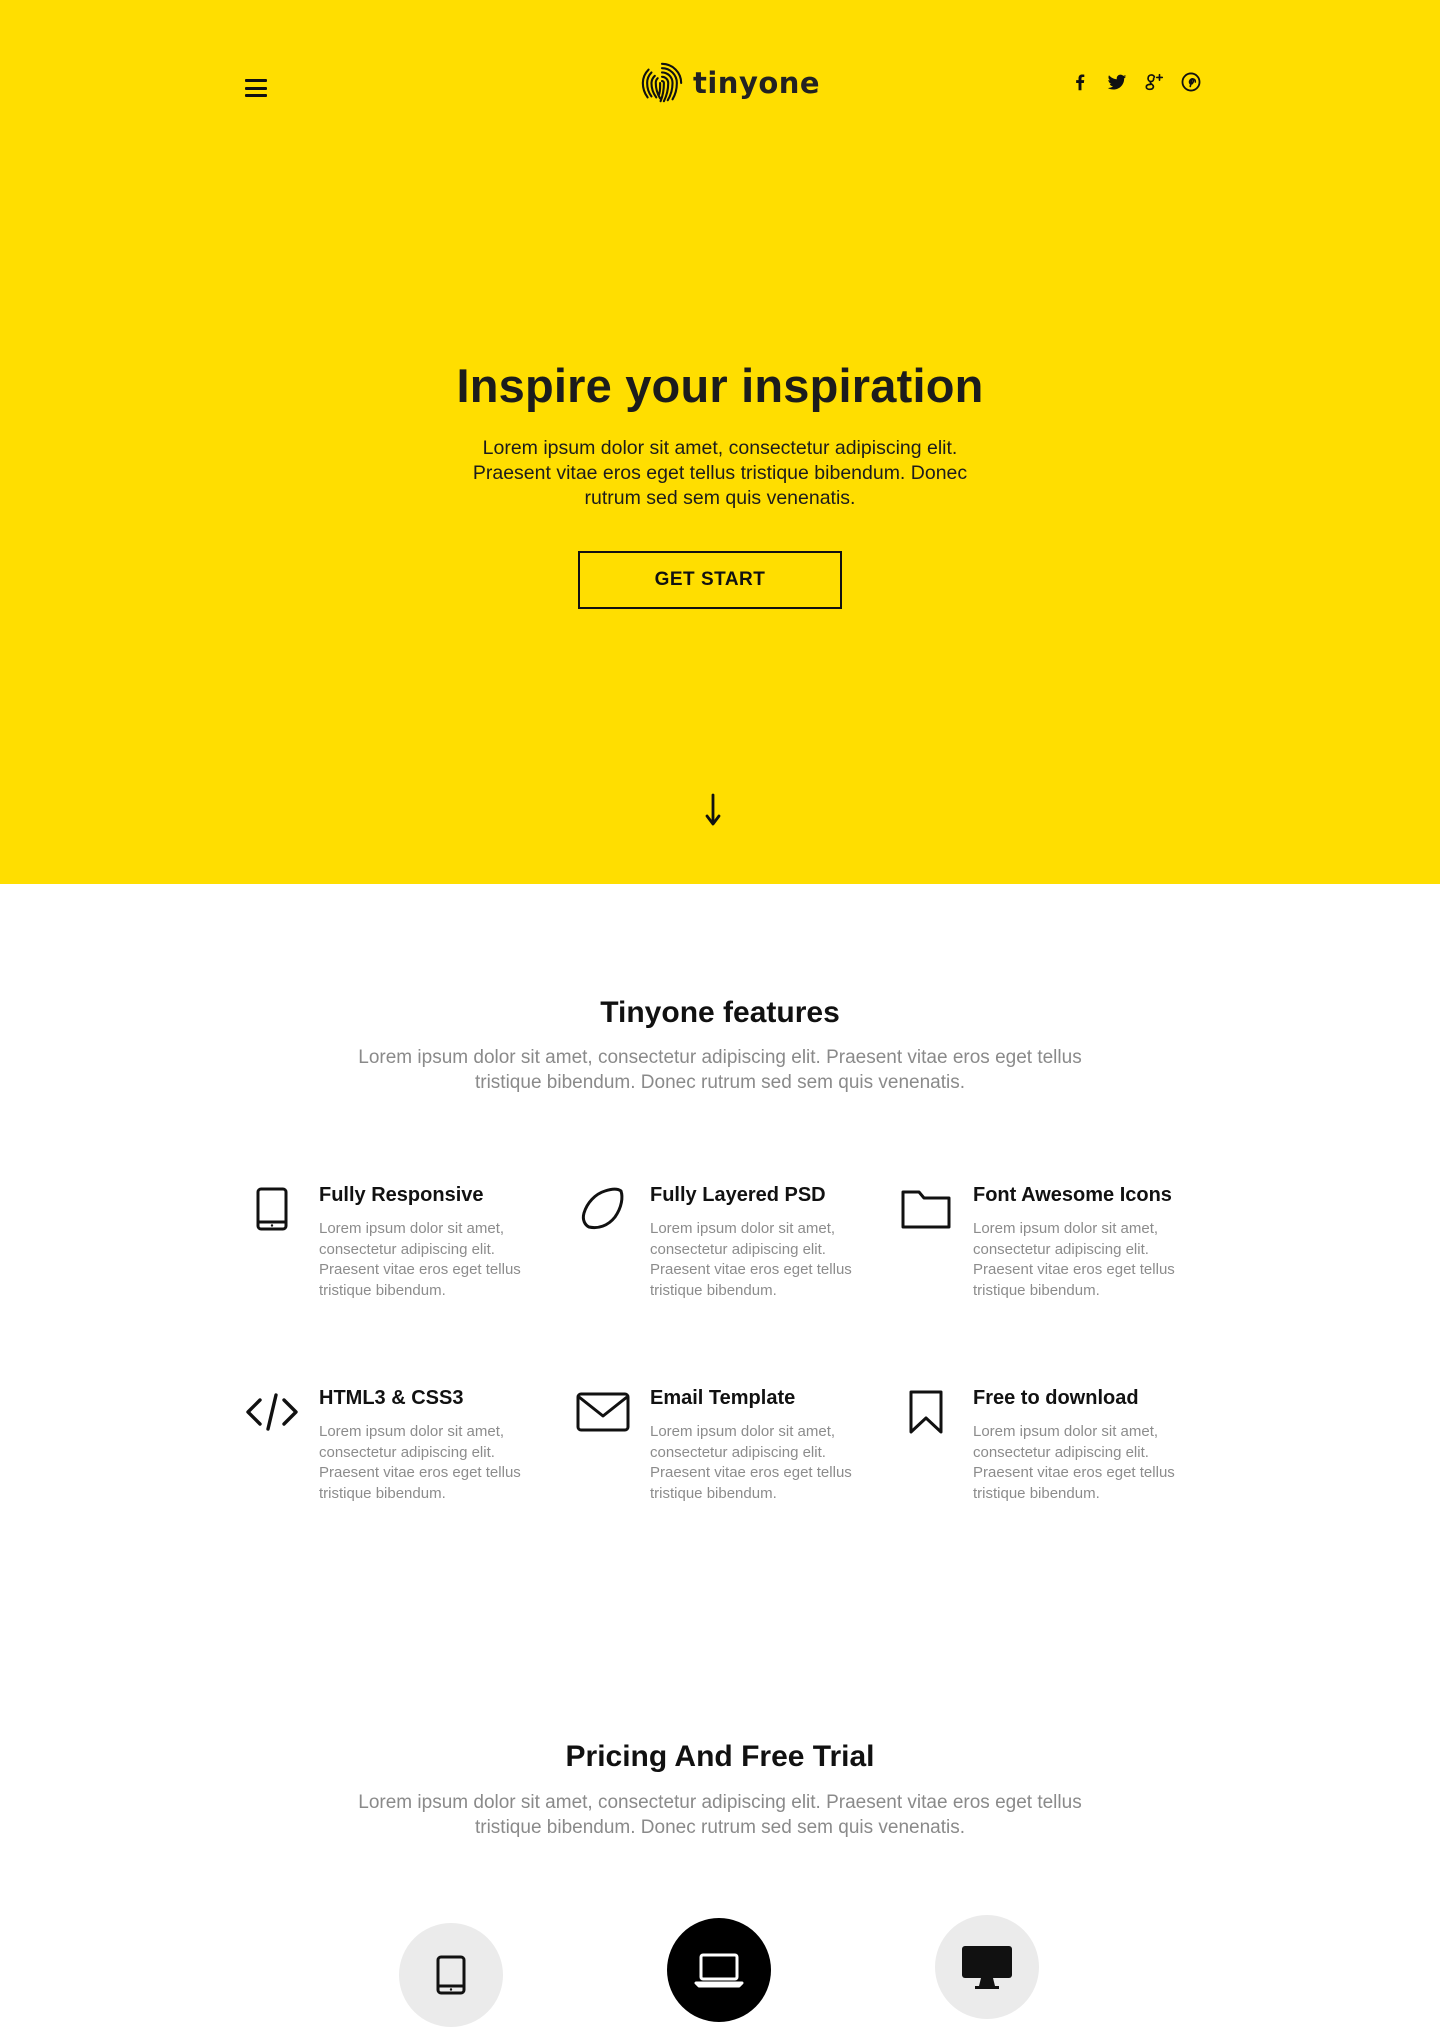  I want to click on feature-title: HTML3 & CSS3, so click(391, 1398).